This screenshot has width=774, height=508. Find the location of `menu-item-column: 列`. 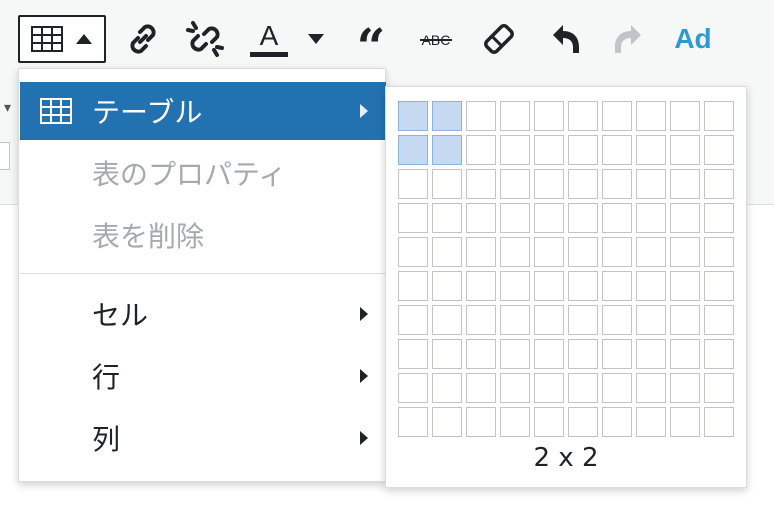

menu-item-column: 列 is located at coordinates (203, 438).